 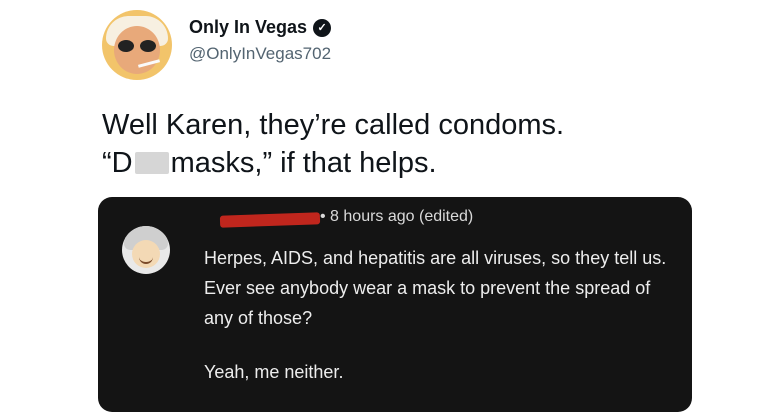 What do you see at coordinates (151, 163) in the screenshot?
I see `censor-blur` at bounding box center [151, 163].